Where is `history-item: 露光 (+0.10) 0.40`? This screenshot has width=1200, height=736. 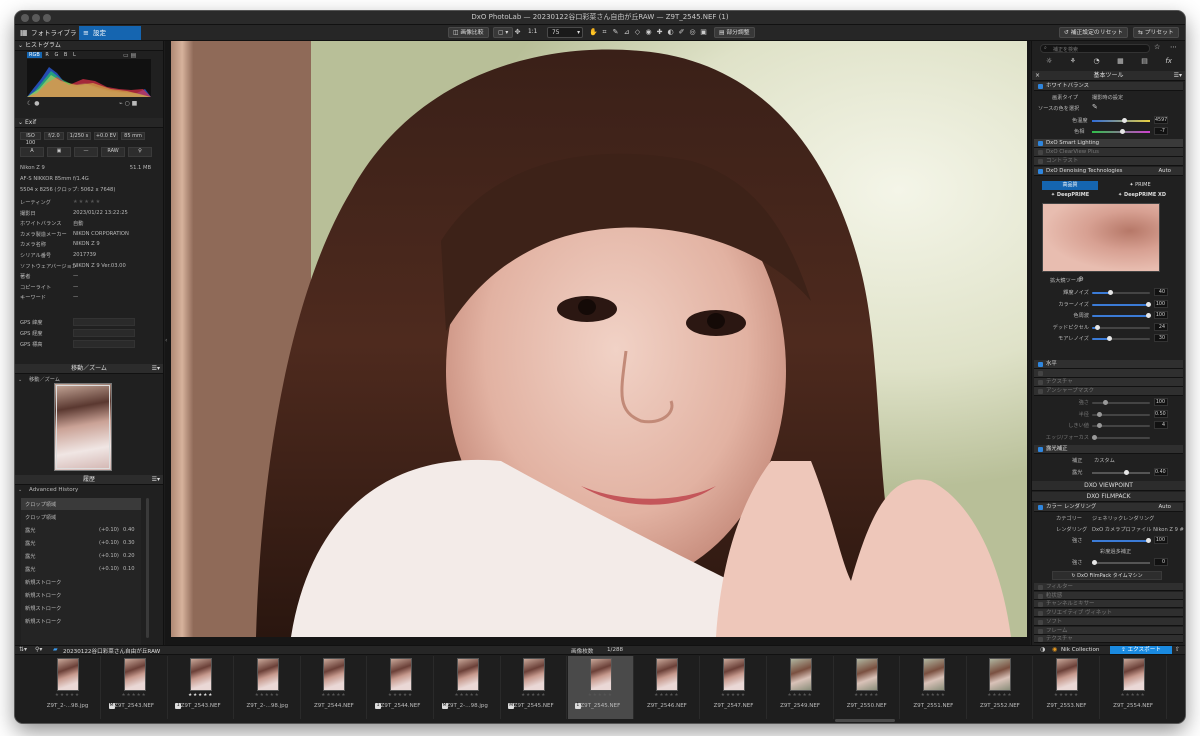 history-item: 露光 (+0.10) 0.40 is located at coordinates (81, 530).